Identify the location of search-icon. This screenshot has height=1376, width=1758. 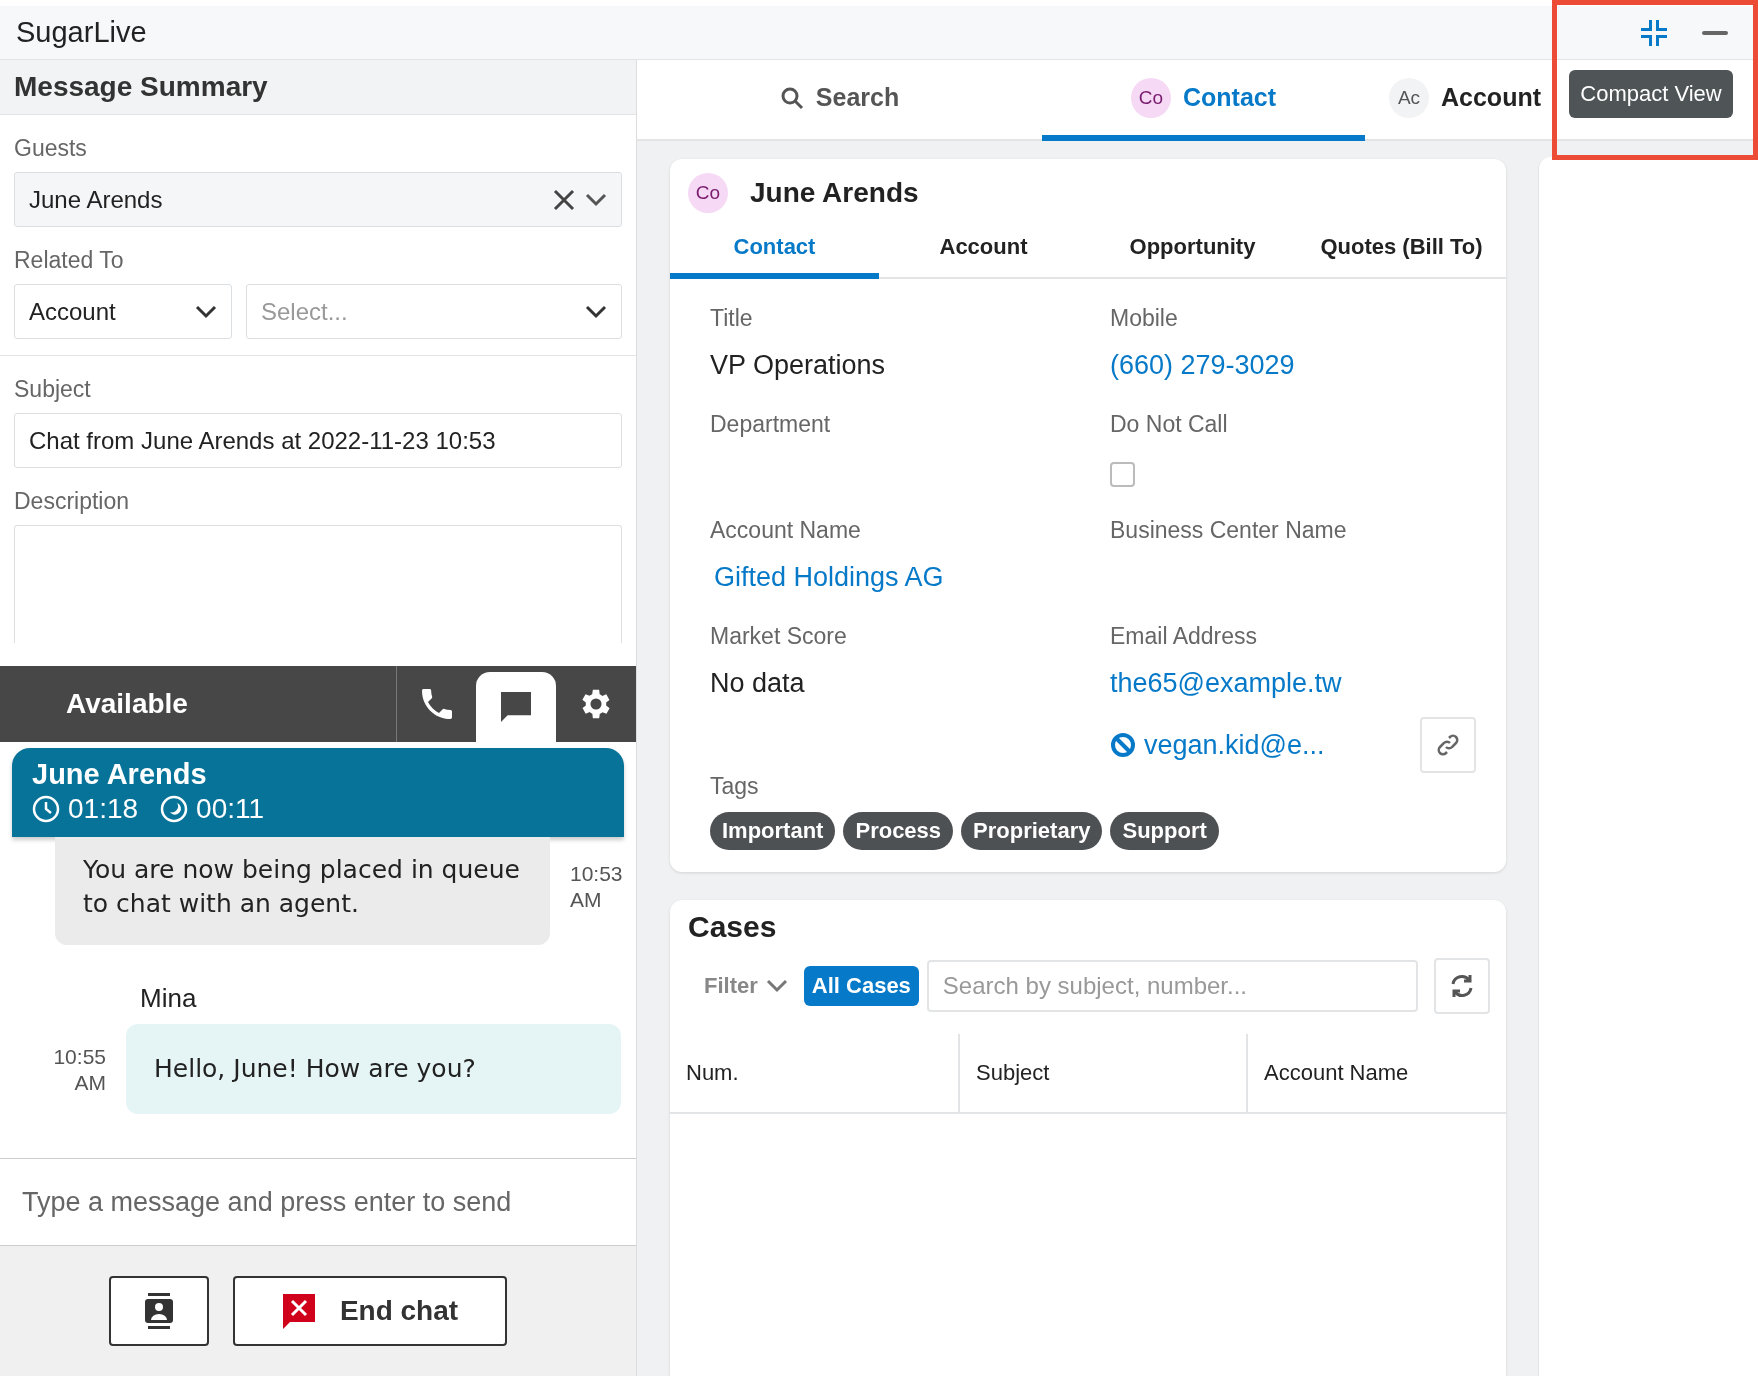
(791, 97).